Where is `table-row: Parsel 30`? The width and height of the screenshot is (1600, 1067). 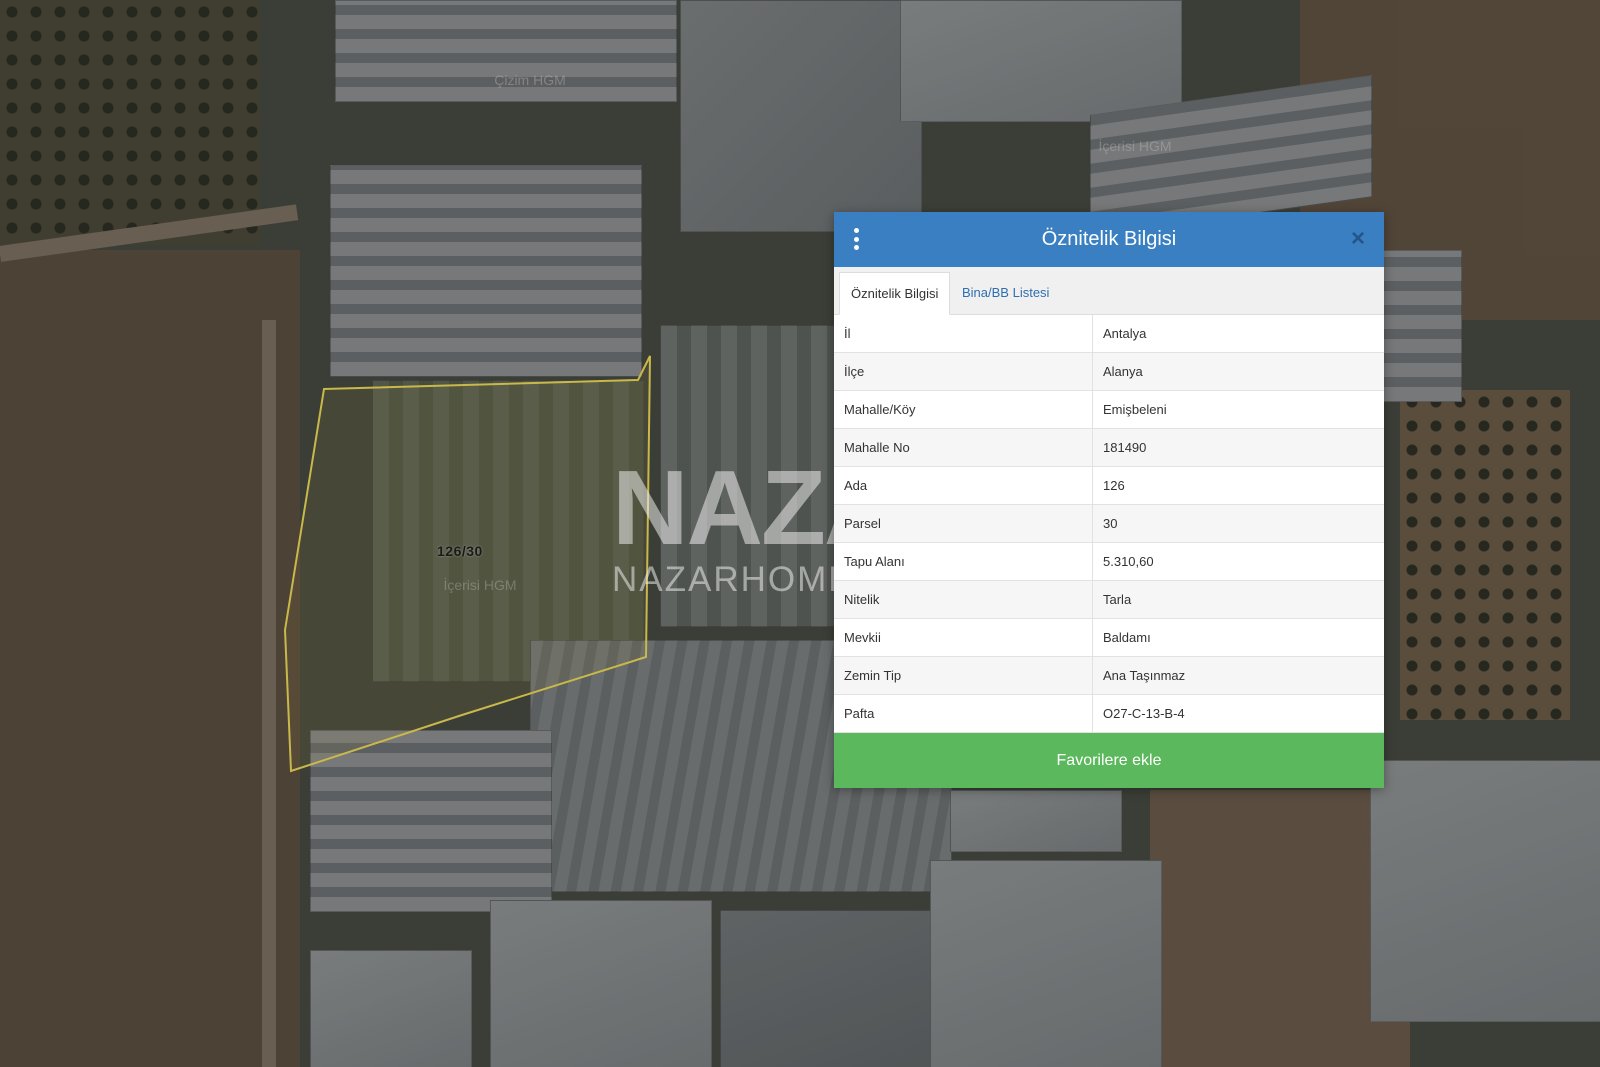
table-row: Parsel 30 is located at coordinates (1109, 523).